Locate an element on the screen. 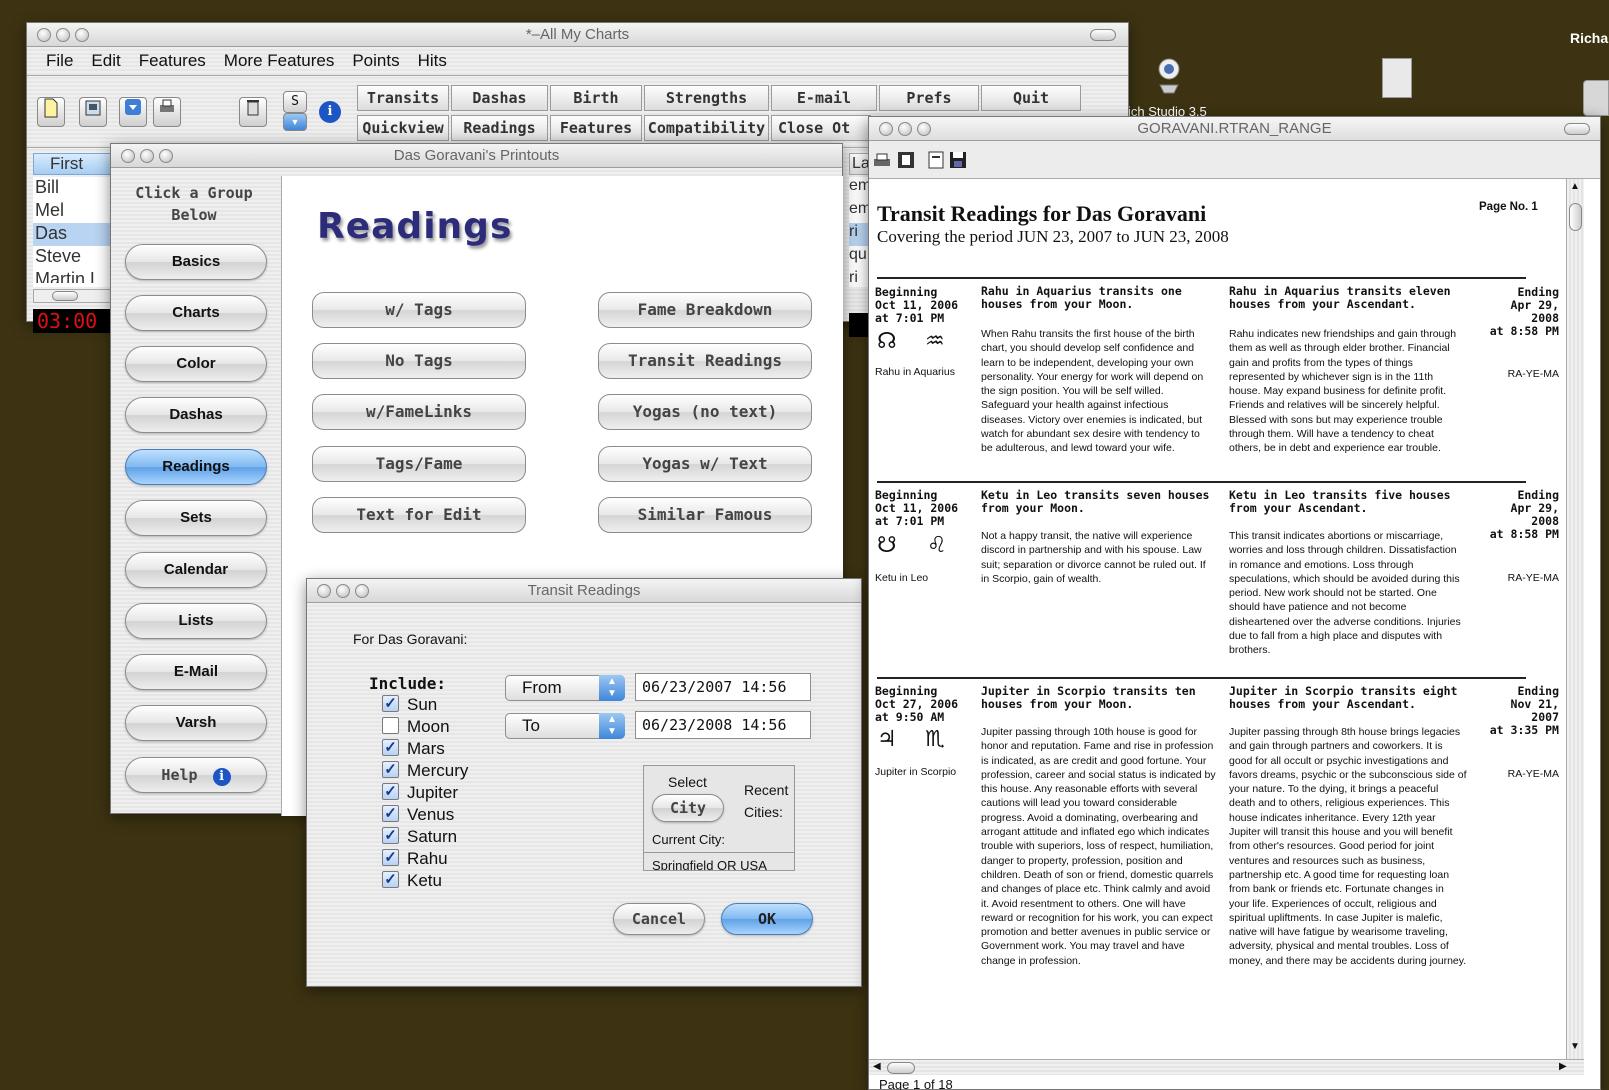  w-tags-button: w/ Tags is located at coordinates (419, 310).